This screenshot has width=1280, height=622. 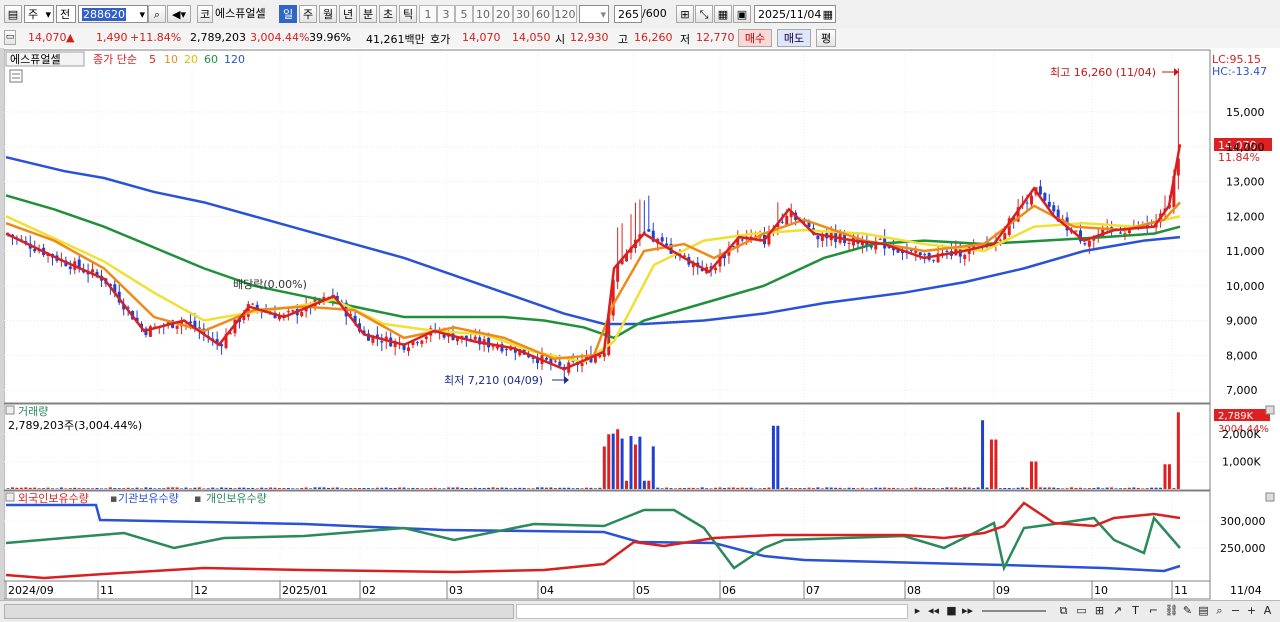 What do you see at coordinates (10, 37) in the screenshot?
I see `quote-layout-icon: ▭` at bounding box center [10, 37].